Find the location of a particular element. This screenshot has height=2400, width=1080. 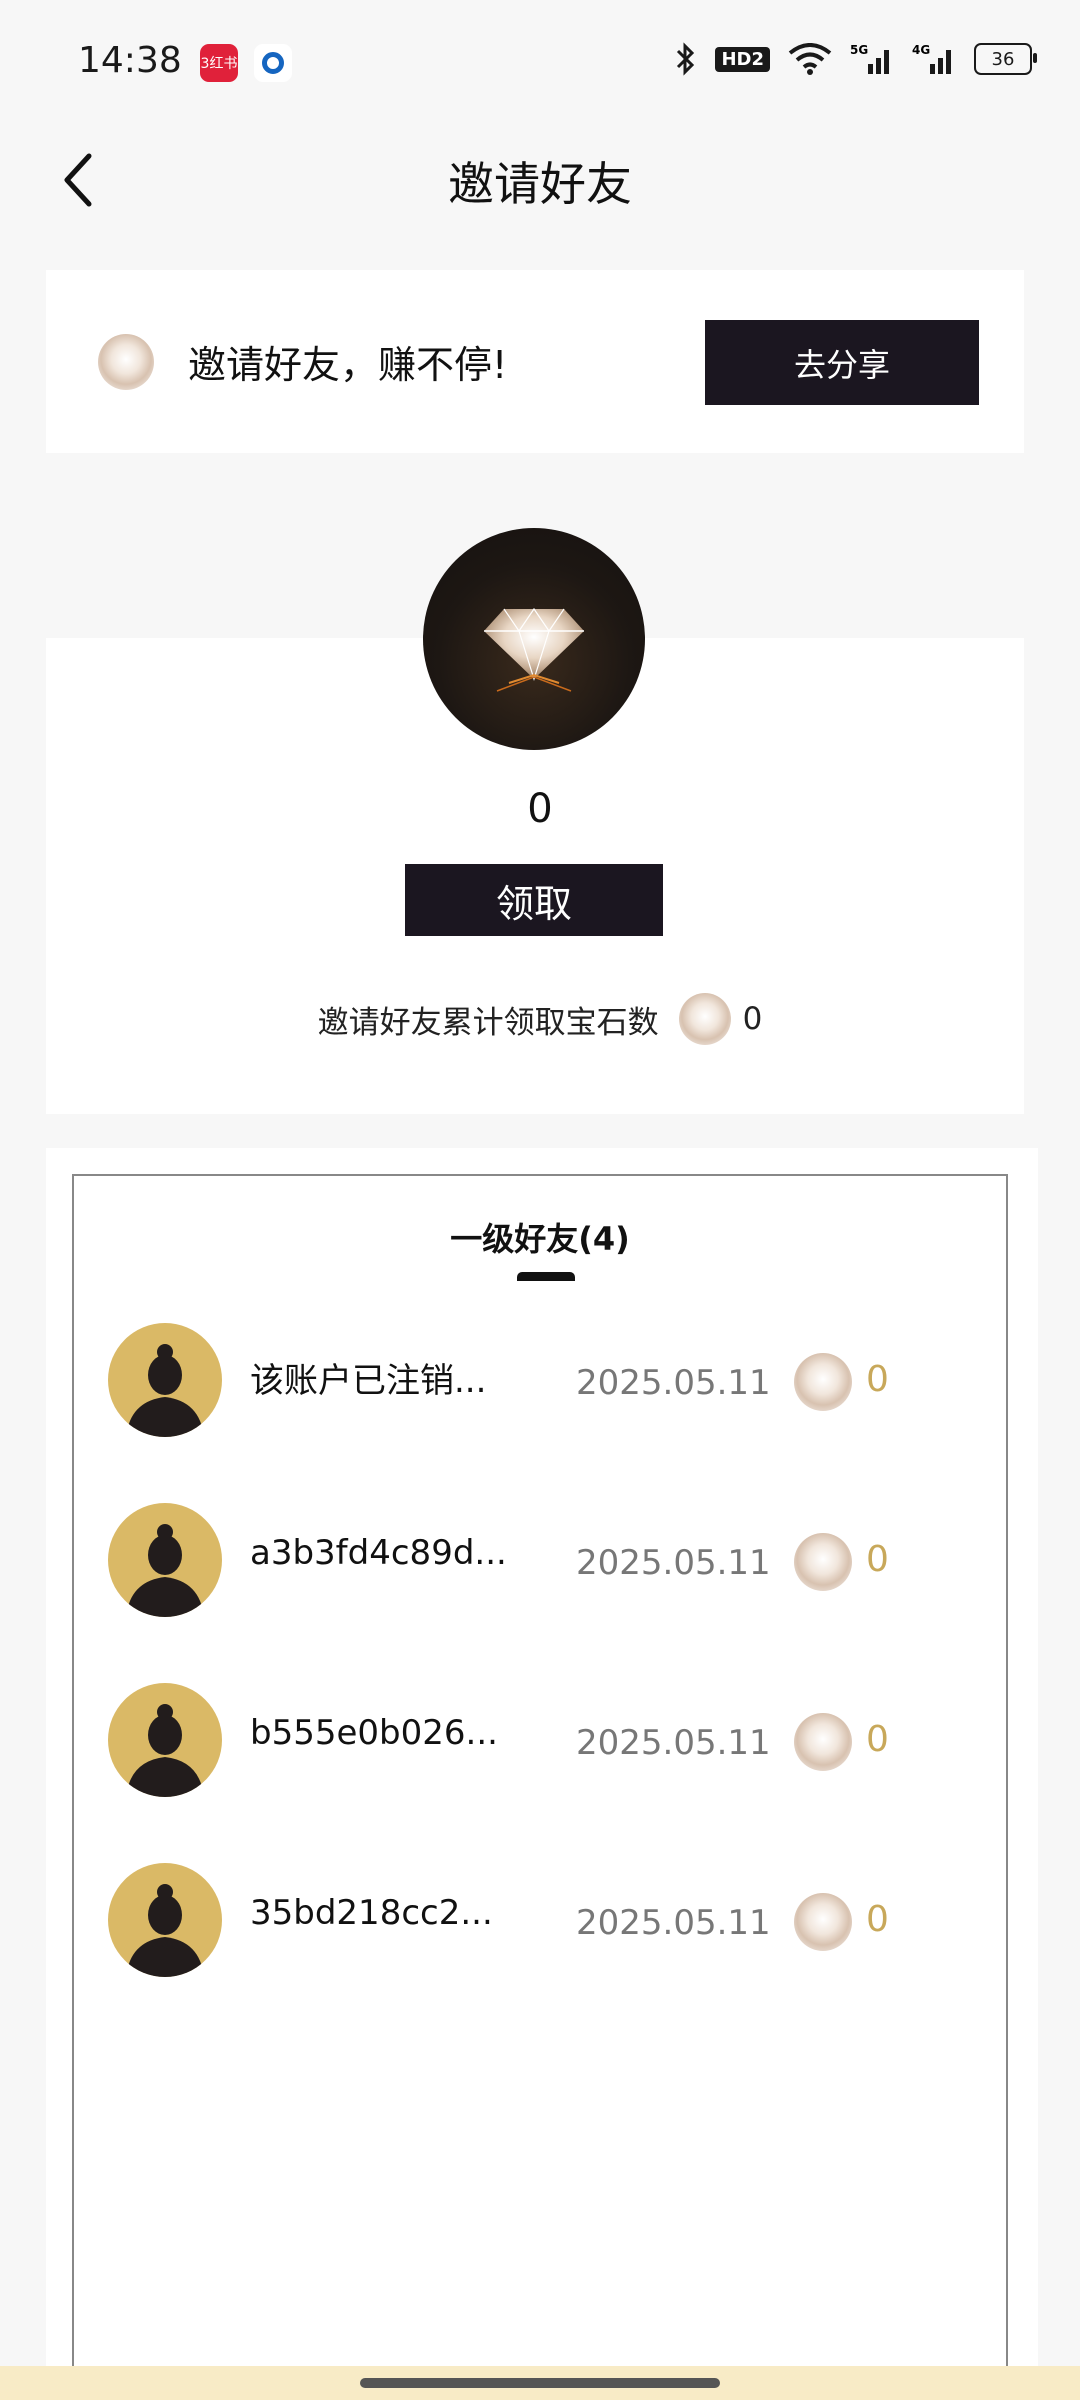

page-title: 邀请好友 is located at coordinates (540, 184).